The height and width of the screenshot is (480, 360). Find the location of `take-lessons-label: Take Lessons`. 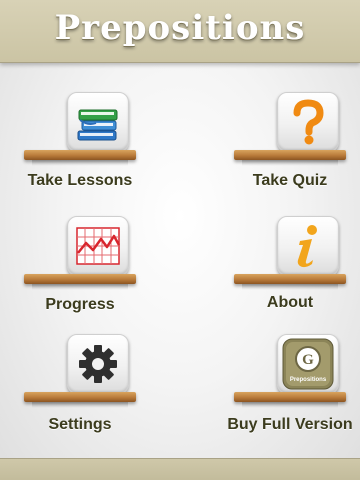

take-lessons-label: Take Lessons is located at coordinates (84, 181).